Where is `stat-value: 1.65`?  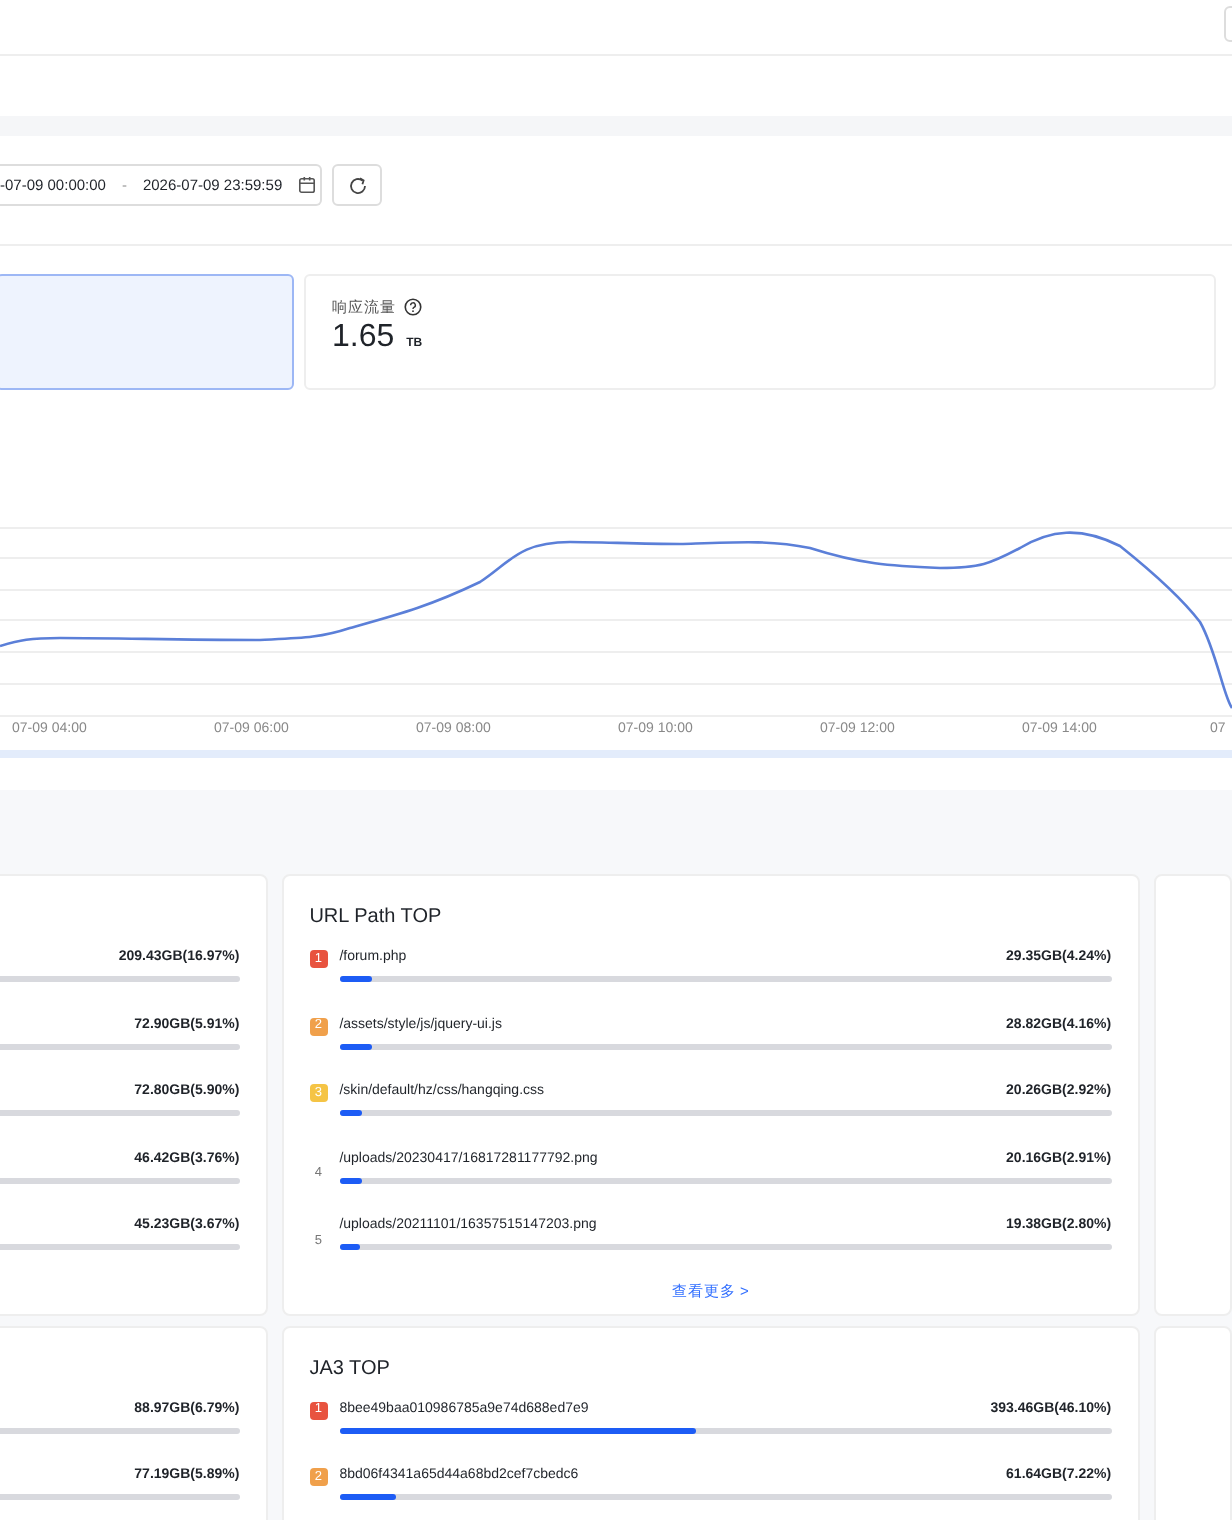 stat-value: 1.65 is located at coordinates (363, 337).